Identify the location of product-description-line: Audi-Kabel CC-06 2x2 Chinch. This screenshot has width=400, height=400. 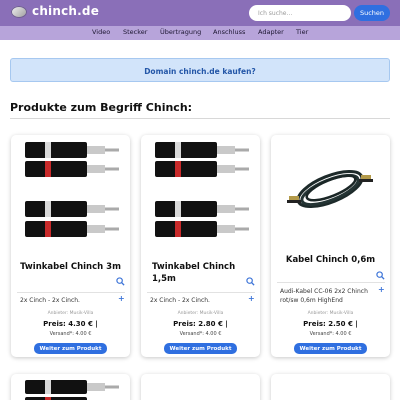
(324, 291).